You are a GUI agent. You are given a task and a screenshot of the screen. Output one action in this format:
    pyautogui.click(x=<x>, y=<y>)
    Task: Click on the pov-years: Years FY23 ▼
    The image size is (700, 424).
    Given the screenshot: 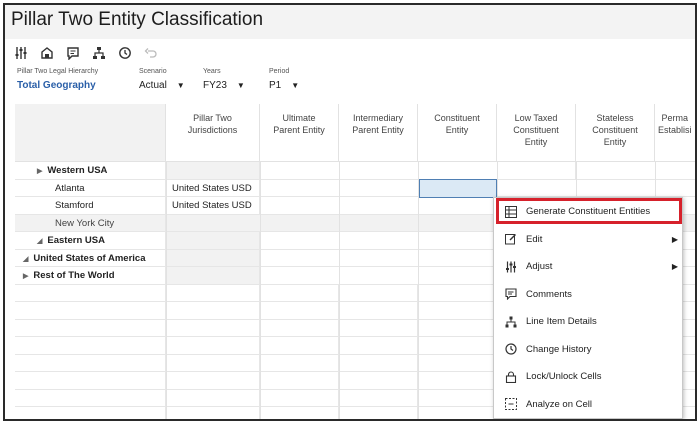 What is the action you would take?
    pyautogui.click(x=224, y=79)
    